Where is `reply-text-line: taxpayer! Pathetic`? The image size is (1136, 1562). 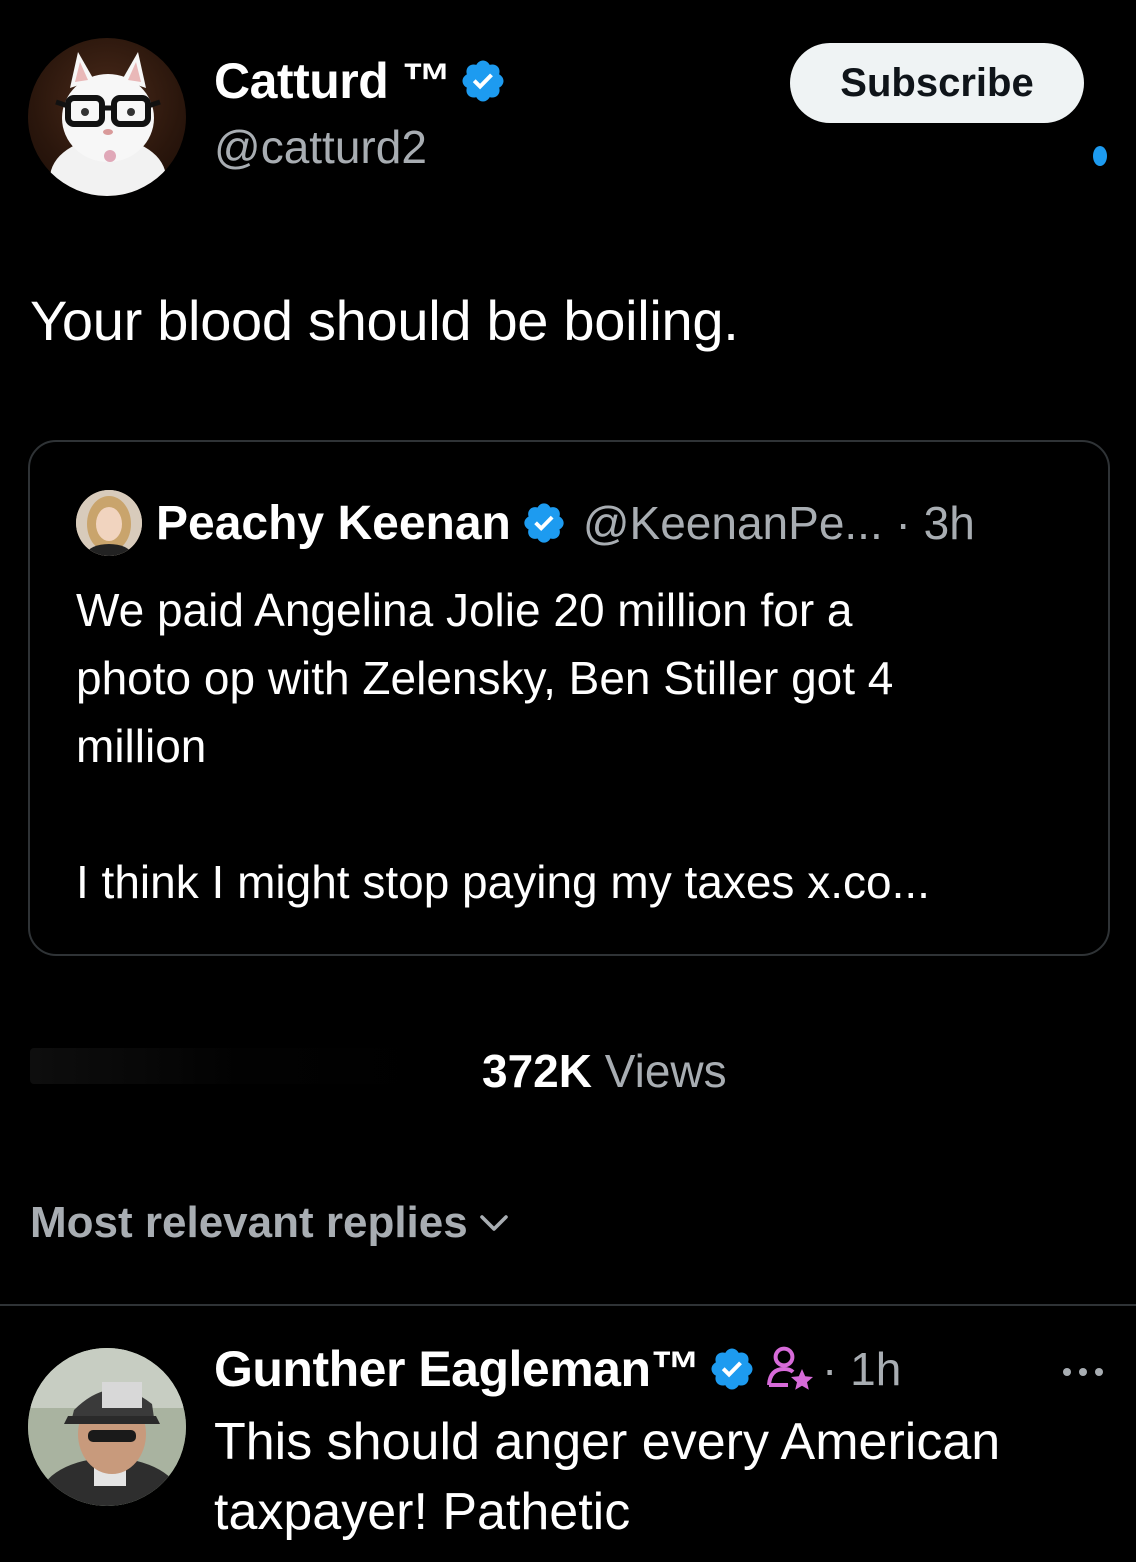
reply-text-line: taxpayer! Pathetic is located at coordinates (422, 1512).